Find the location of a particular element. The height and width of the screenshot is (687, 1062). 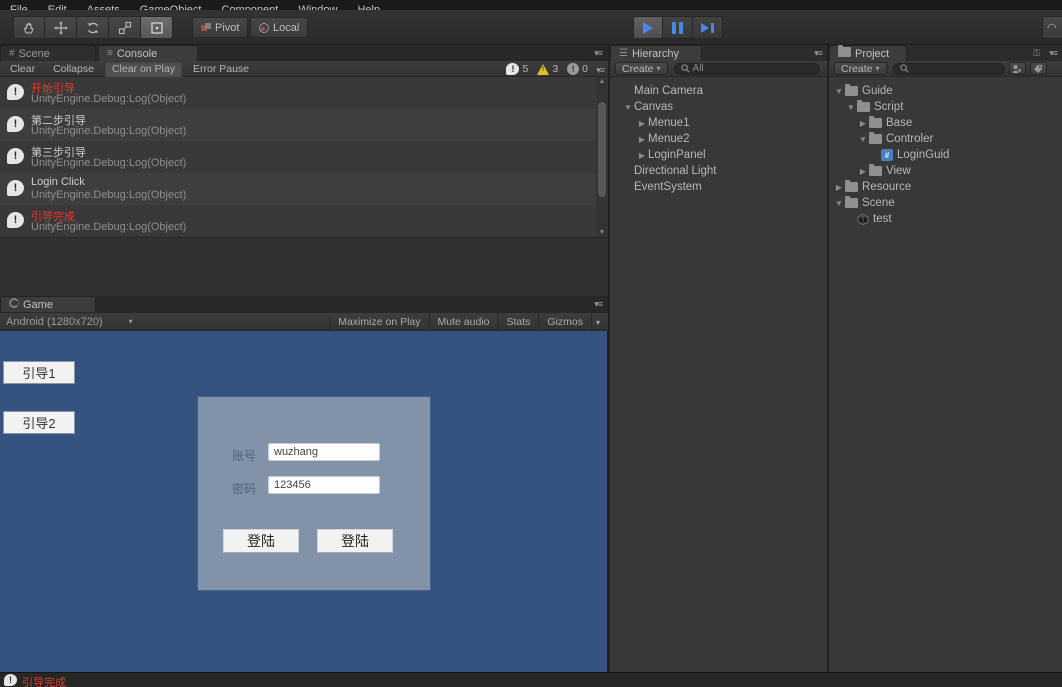

tab-console: ≡ Console is located at coordinates (148, 53).